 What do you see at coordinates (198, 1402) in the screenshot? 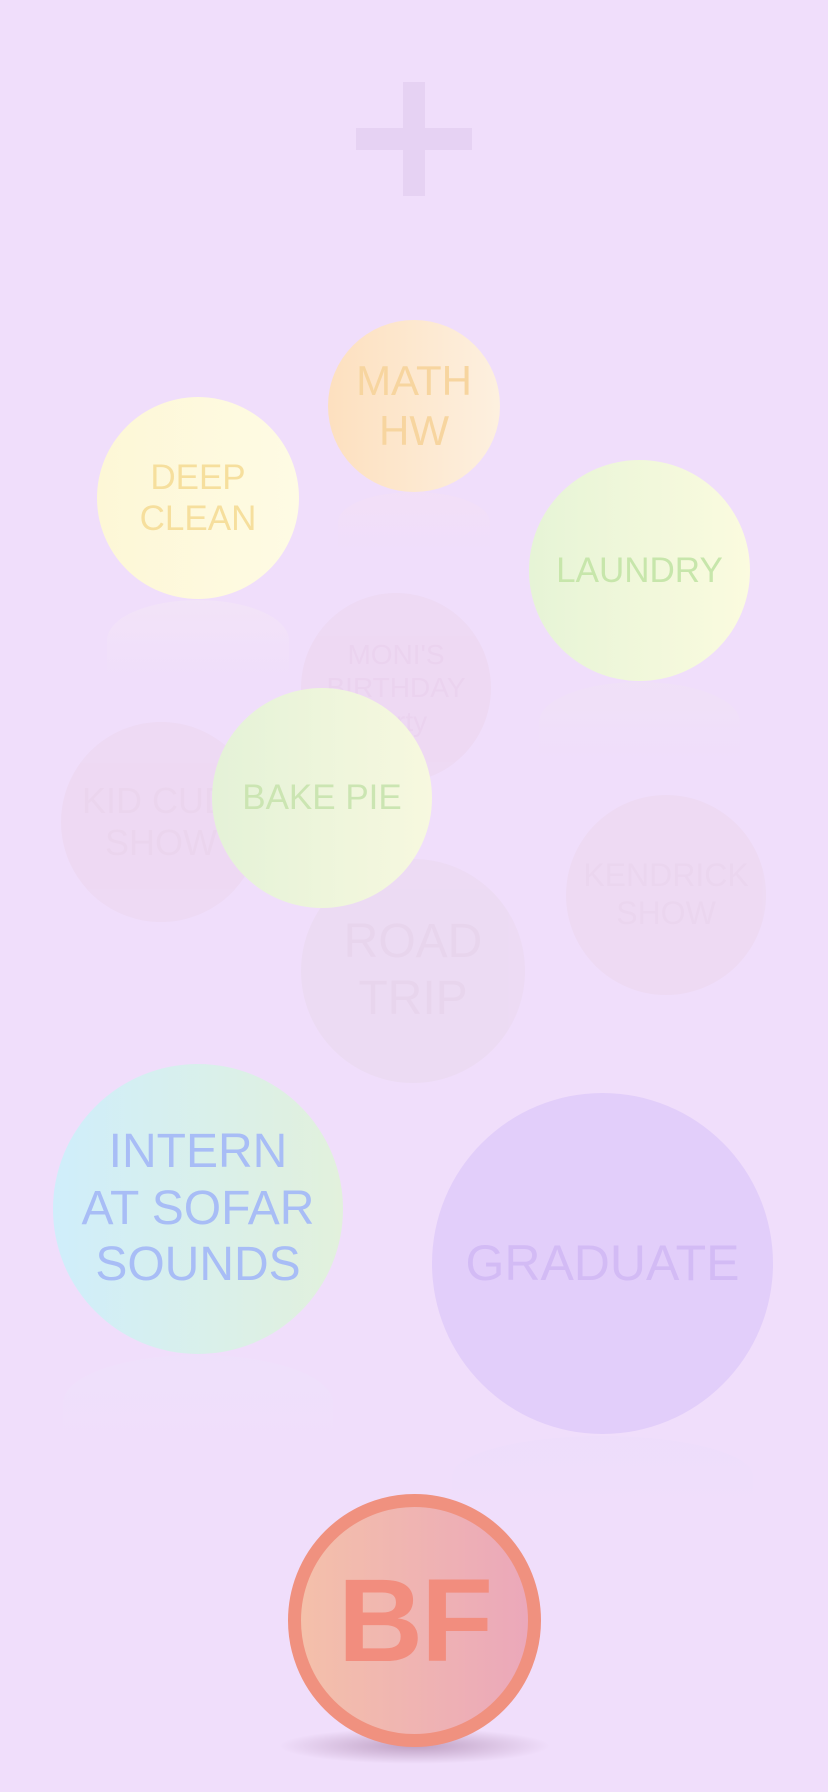
I see `intern-reflection` at bounding box center [198, 1402].